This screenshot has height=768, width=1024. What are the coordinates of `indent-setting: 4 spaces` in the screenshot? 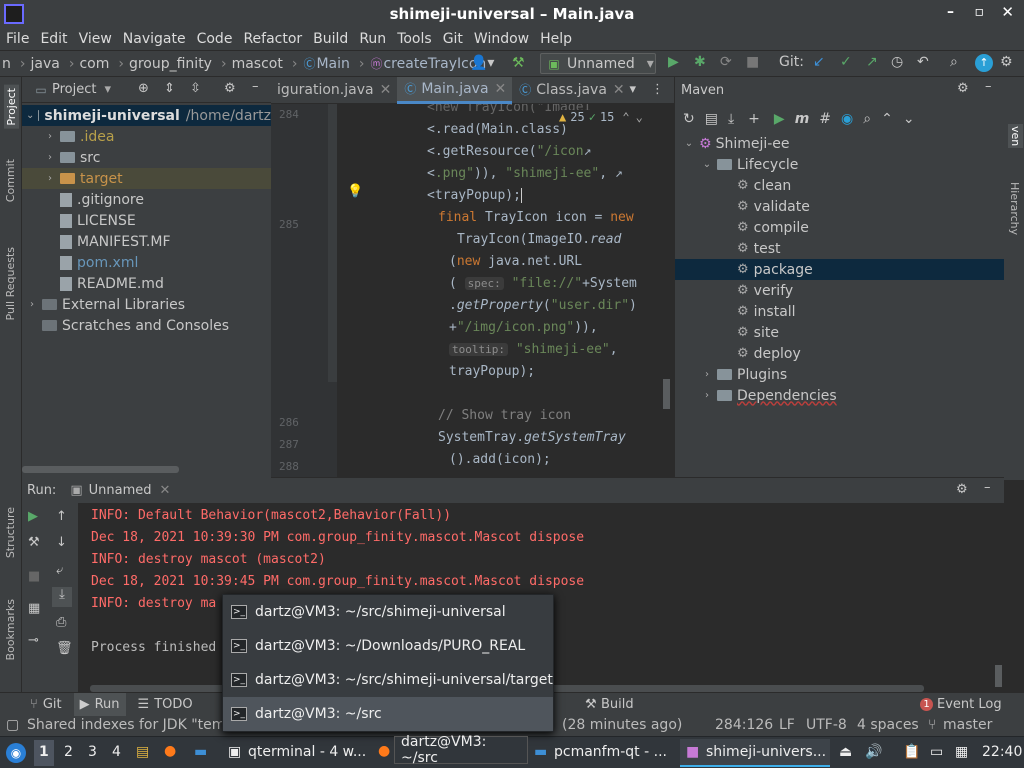 It's located at (888, 725).